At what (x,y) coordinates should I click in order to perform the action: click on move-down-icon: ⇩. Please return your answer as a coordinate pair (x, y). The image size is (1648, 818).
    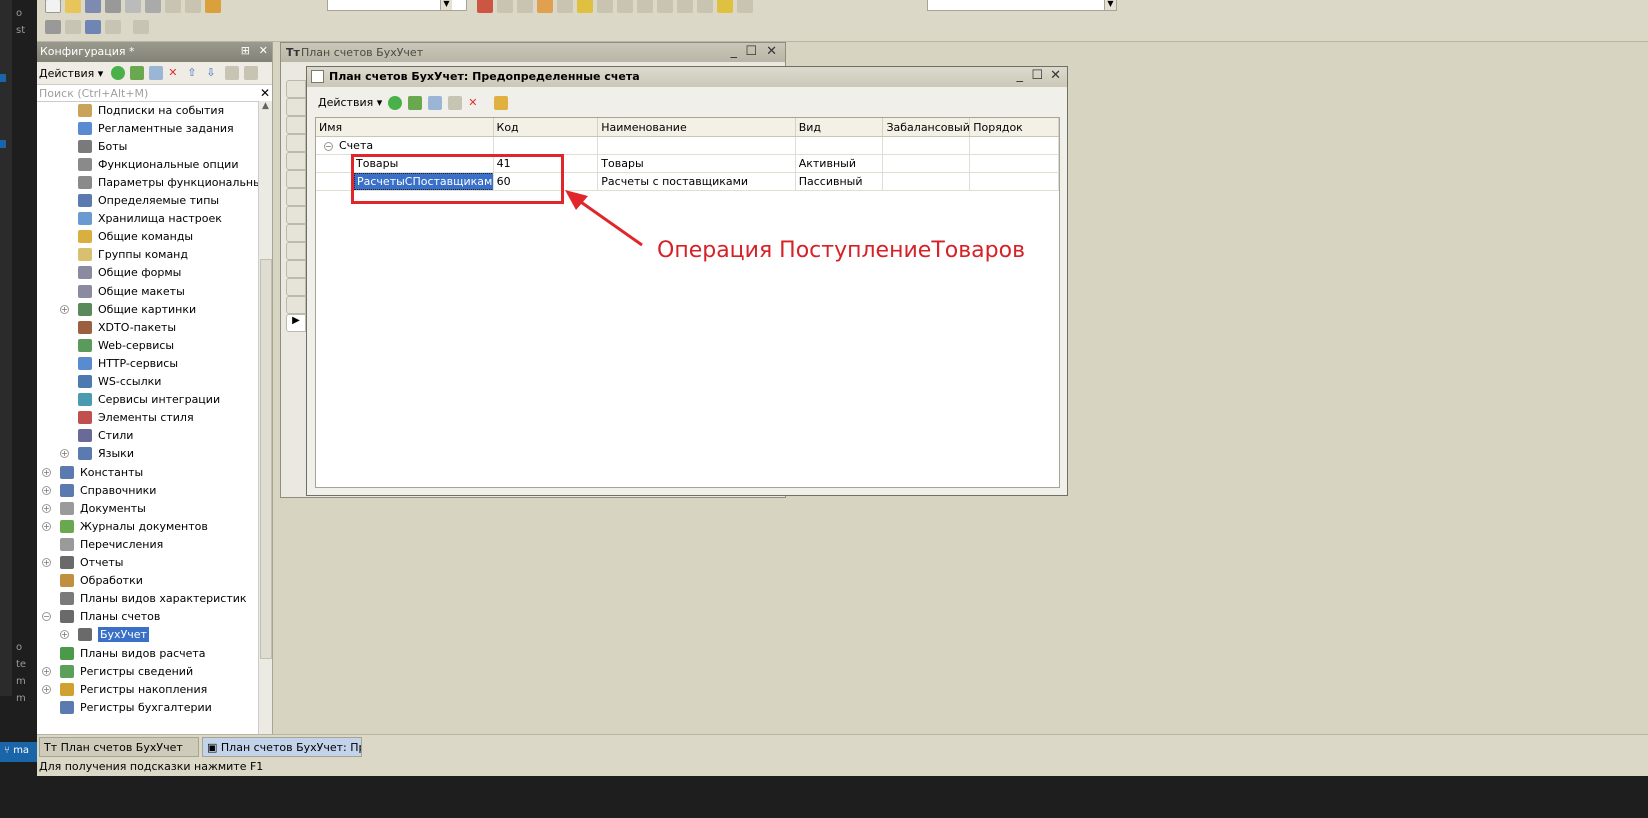
    Looking at the image, I should click on (213, 73).